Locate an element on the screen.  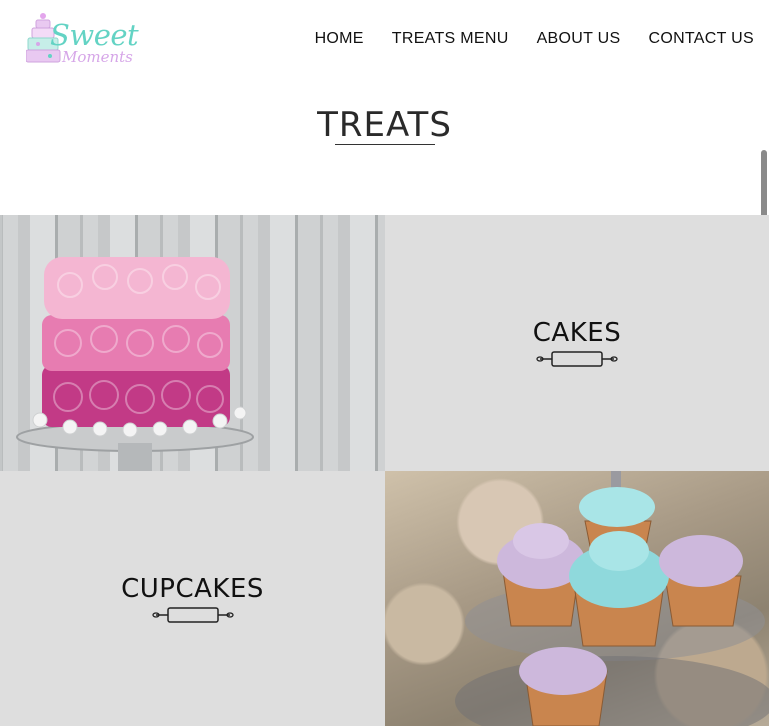
brand-logo: Sweet Moments is located at coordinates (82, 39).